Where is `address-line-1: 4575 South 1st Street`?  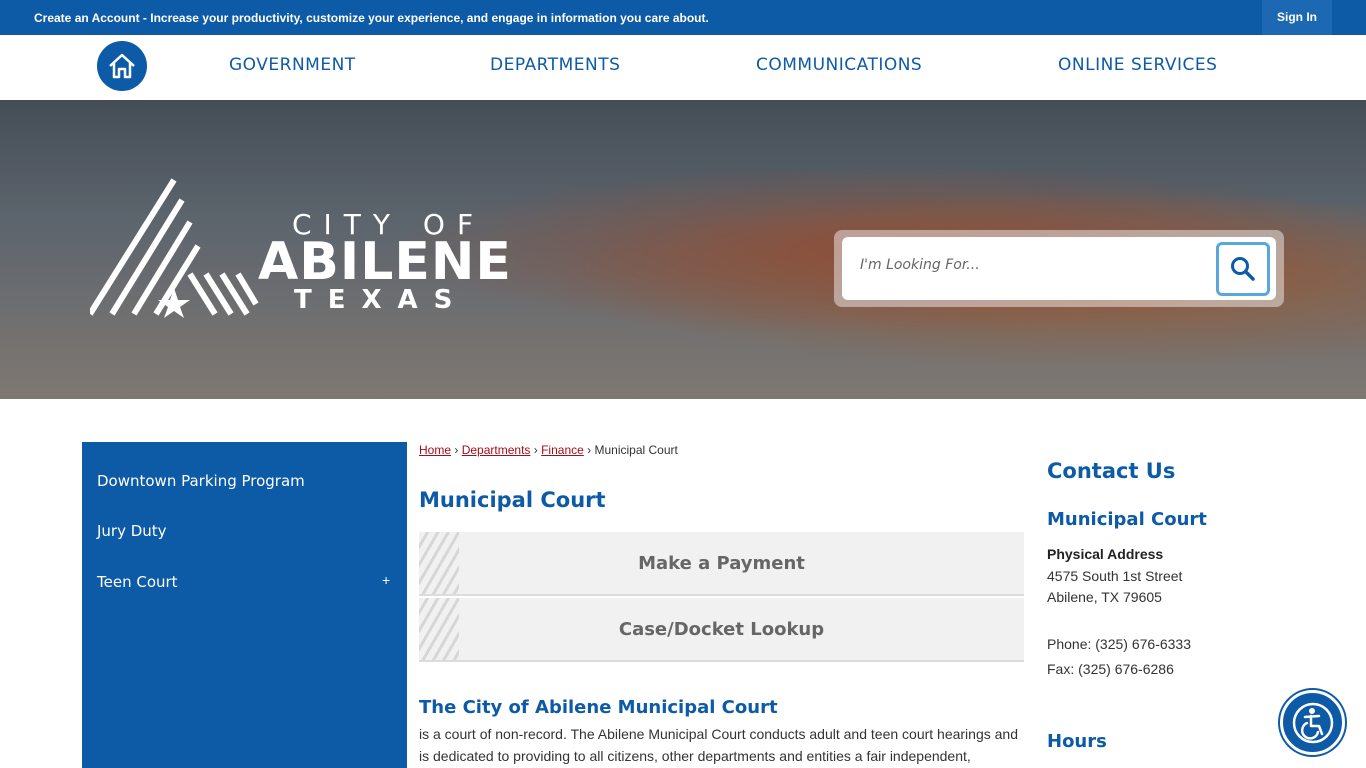 address-line-1: 4575 South 1st Street is located at coordinates (1115, 576).